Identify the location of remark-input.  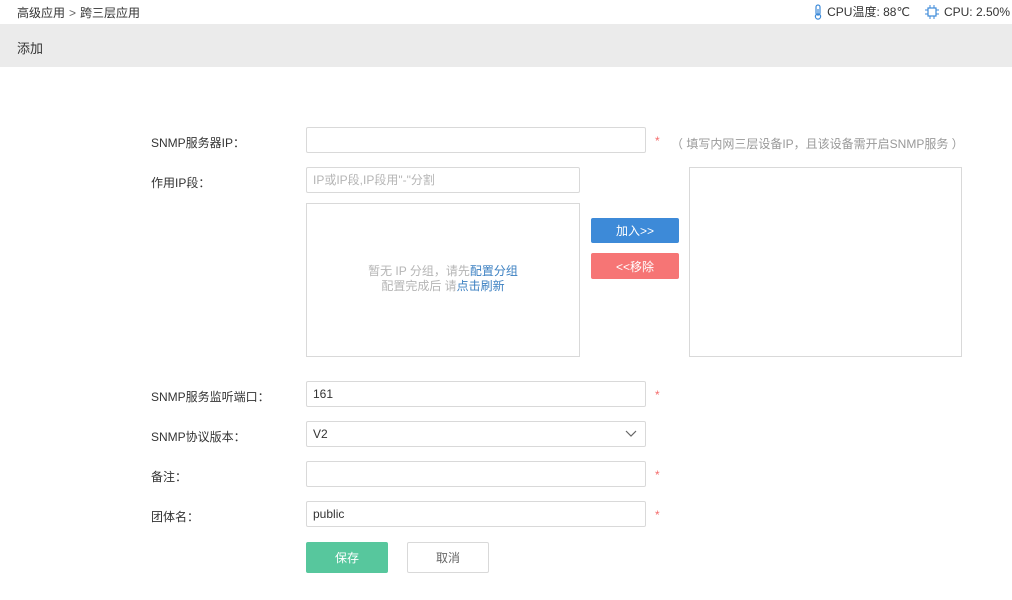
(476, 474).